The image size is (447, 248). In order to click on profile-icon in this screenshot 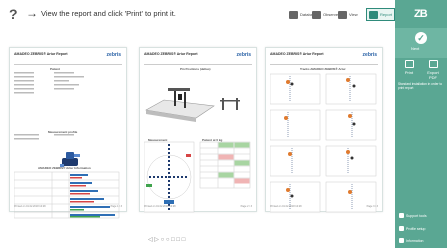, I will do `click(401, 228)`.